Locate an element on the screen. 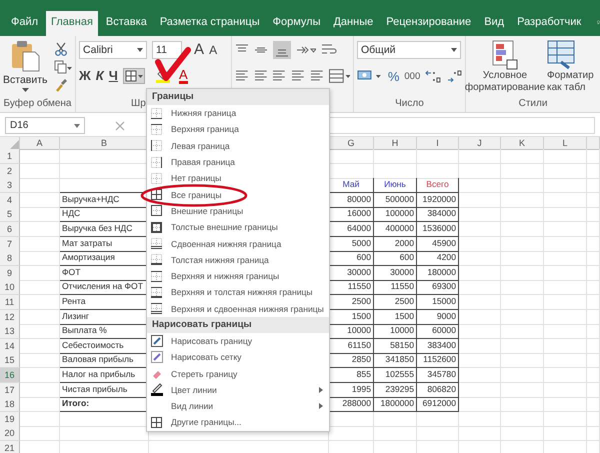 The height and width of the screenshot is (453, 600). menu-item: Верхняя и толстая нижняя границы is located at coordinates (238, 292).